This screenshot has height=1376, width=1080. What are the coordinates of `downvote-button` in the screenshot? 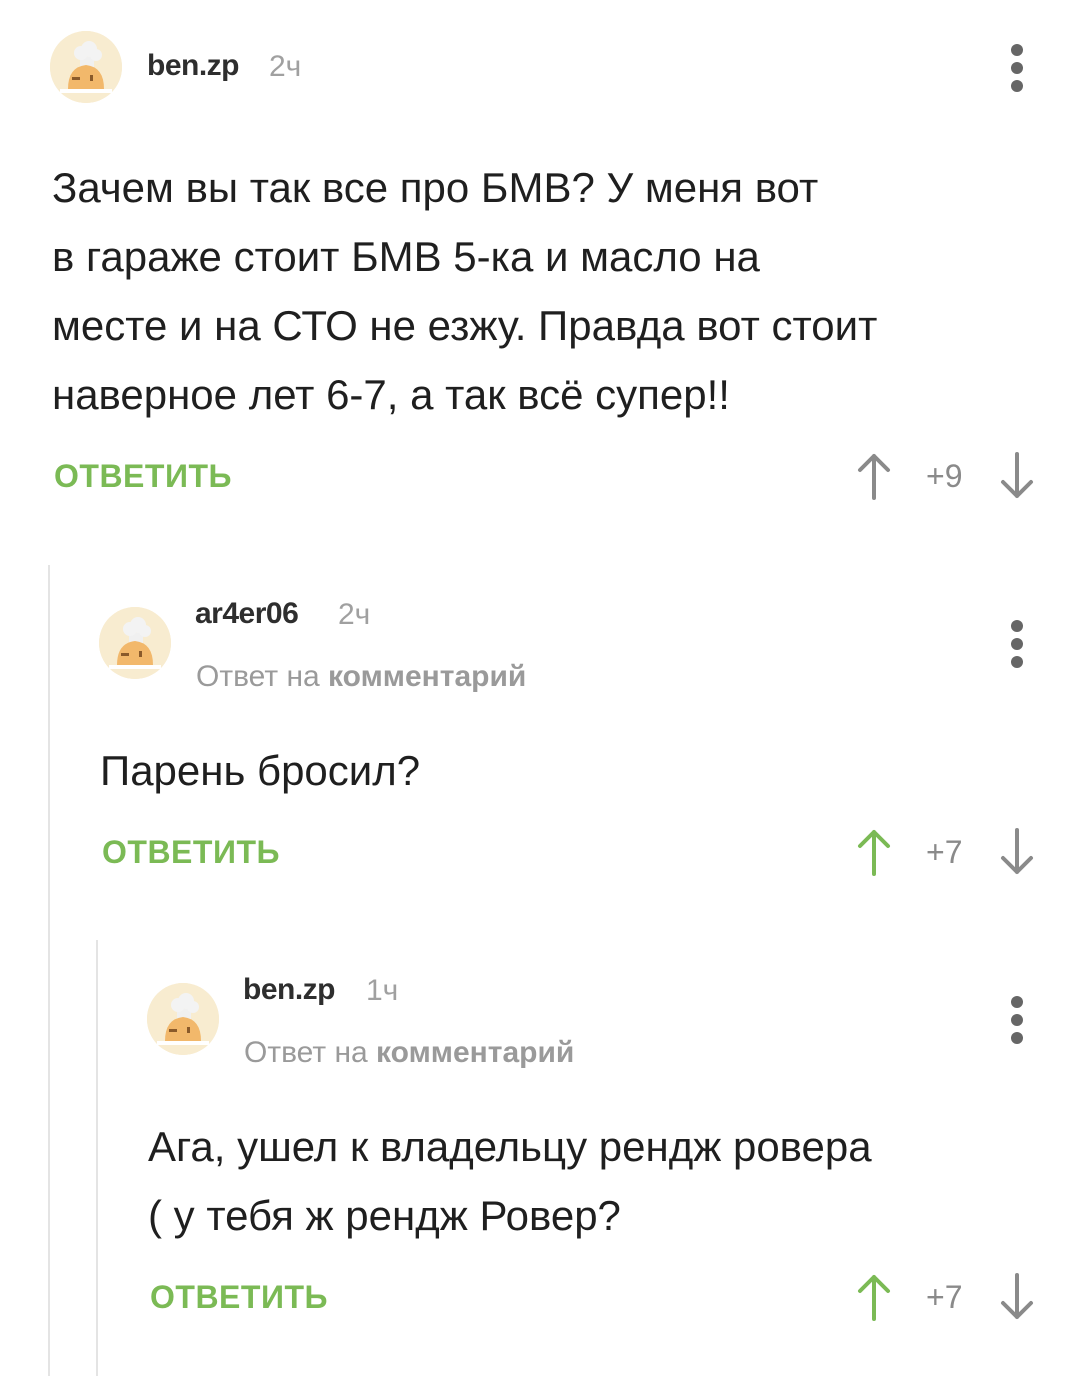 It's located at (1017, 1297).